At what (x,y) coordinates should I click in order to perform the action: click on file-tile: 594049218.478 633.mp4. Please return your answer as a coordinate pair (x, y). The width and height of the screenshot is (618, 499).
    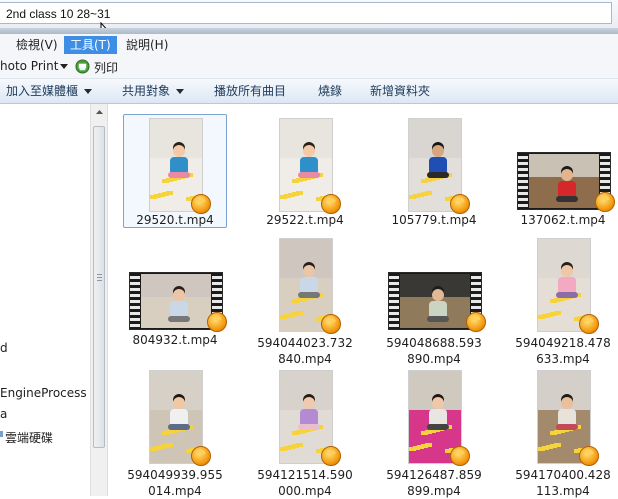
    Looking at the image, I should click on (563, 300).